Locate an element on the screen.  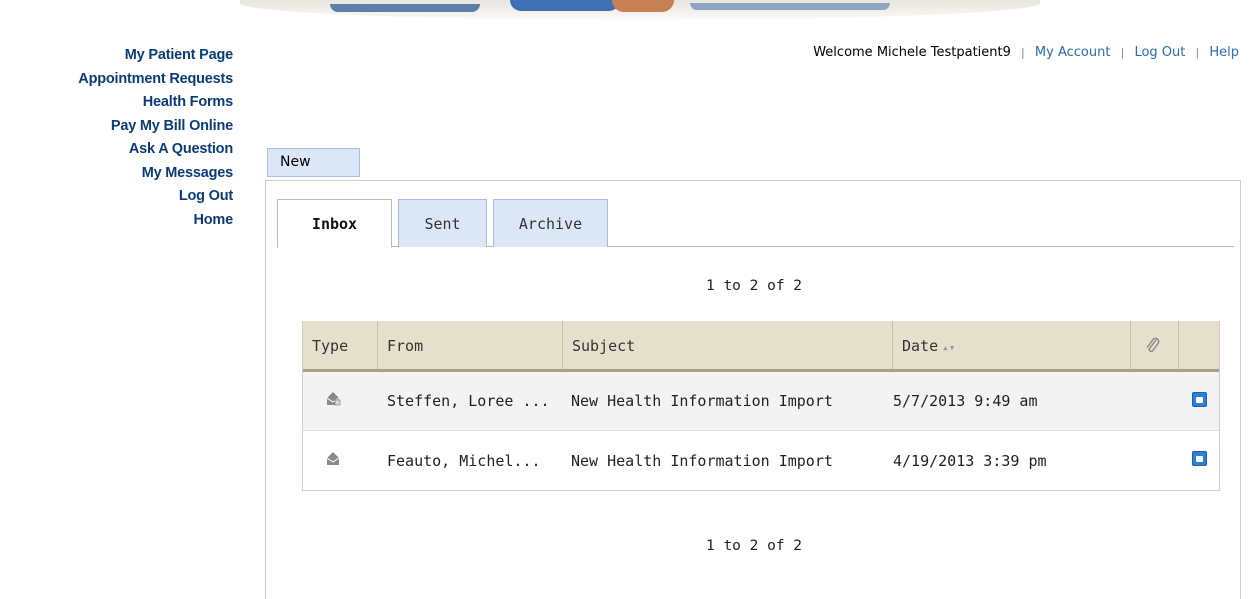
nav-home: Home is located at coordinates (117, 221).